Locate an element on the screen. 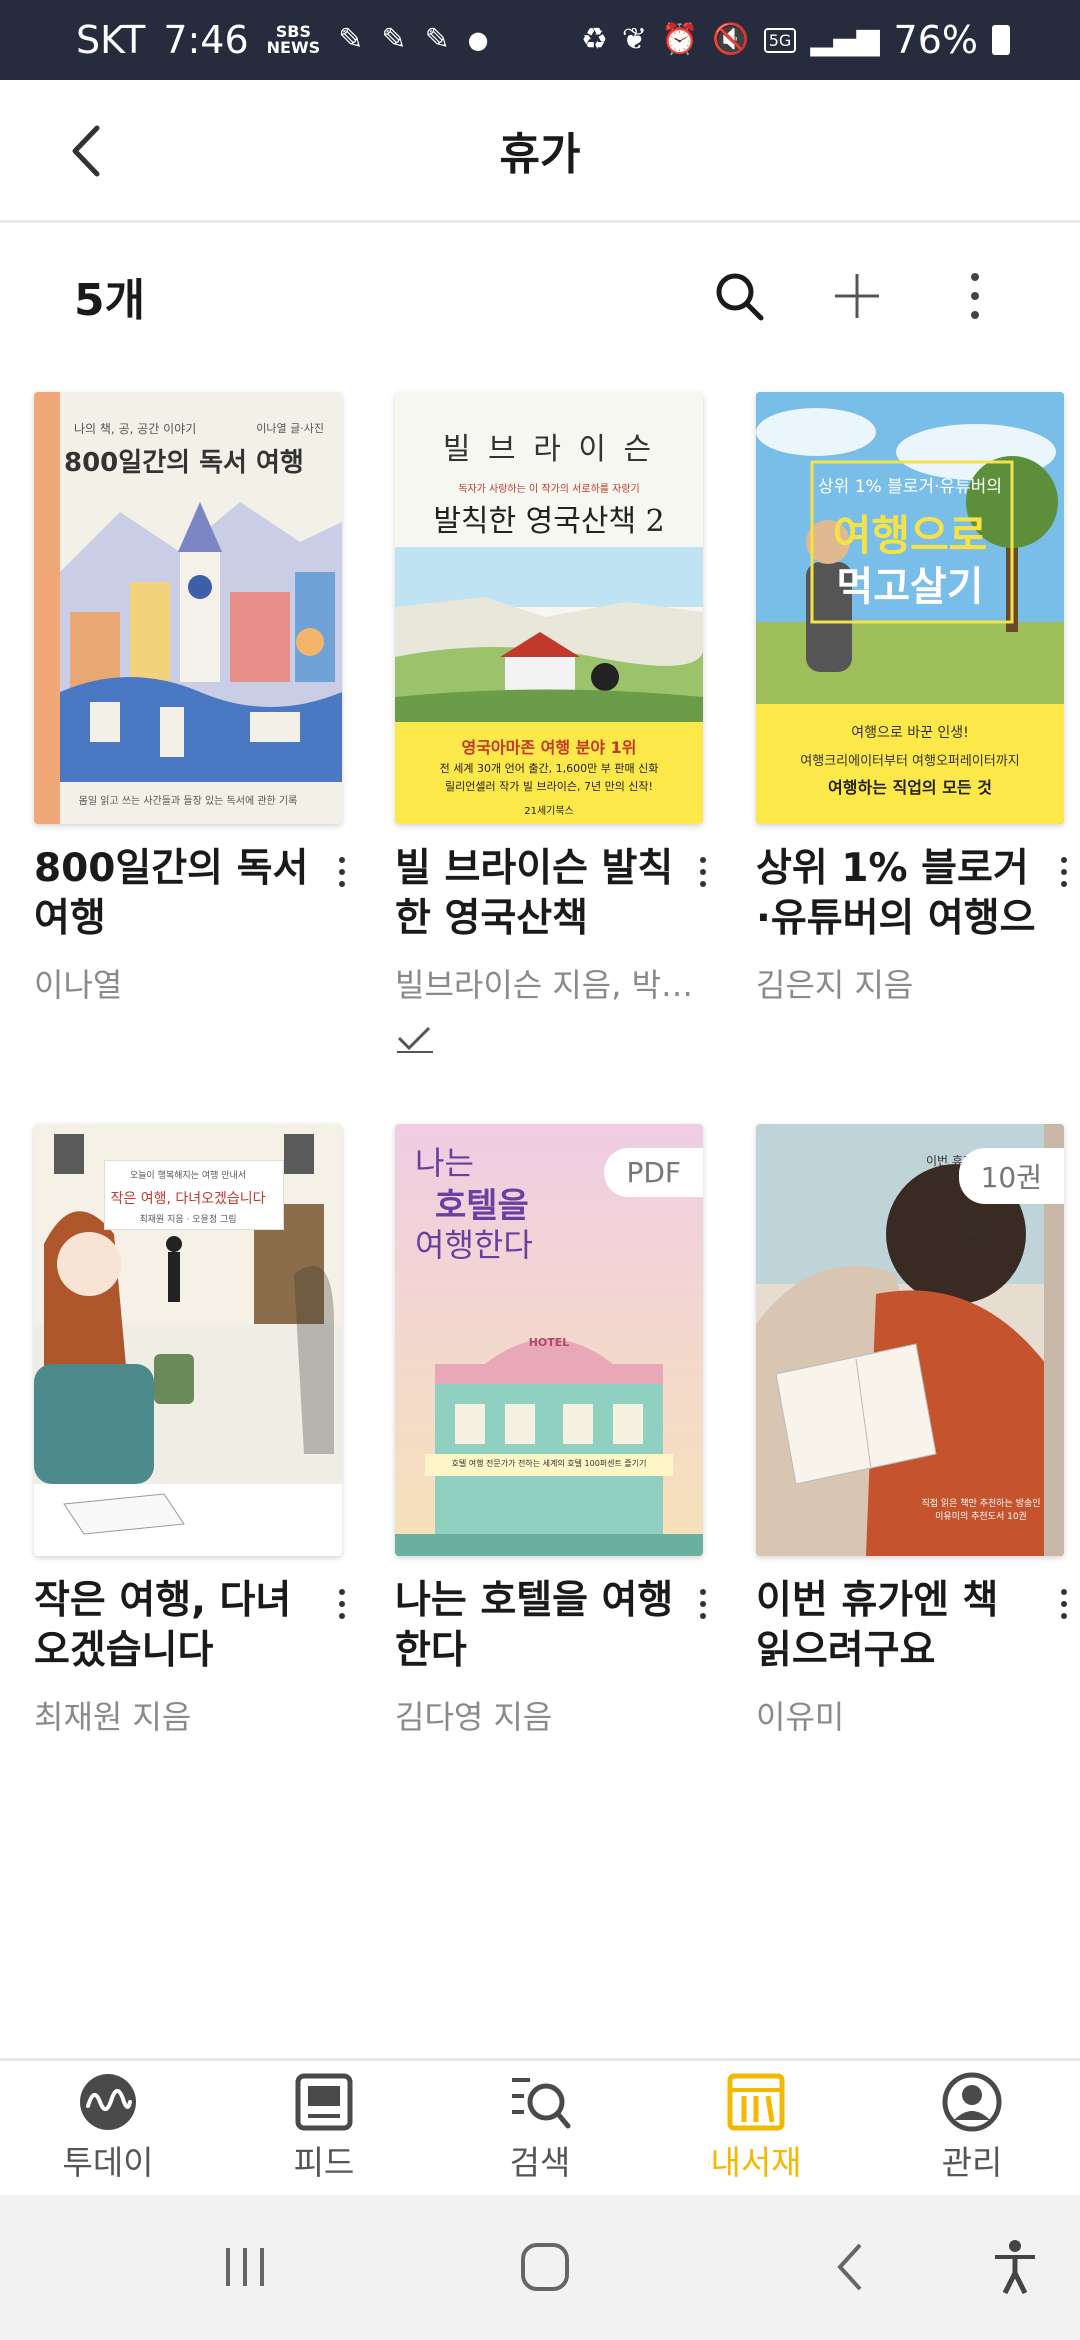  nav-item-today: 투데이 is located at coordinates (108, 2128).